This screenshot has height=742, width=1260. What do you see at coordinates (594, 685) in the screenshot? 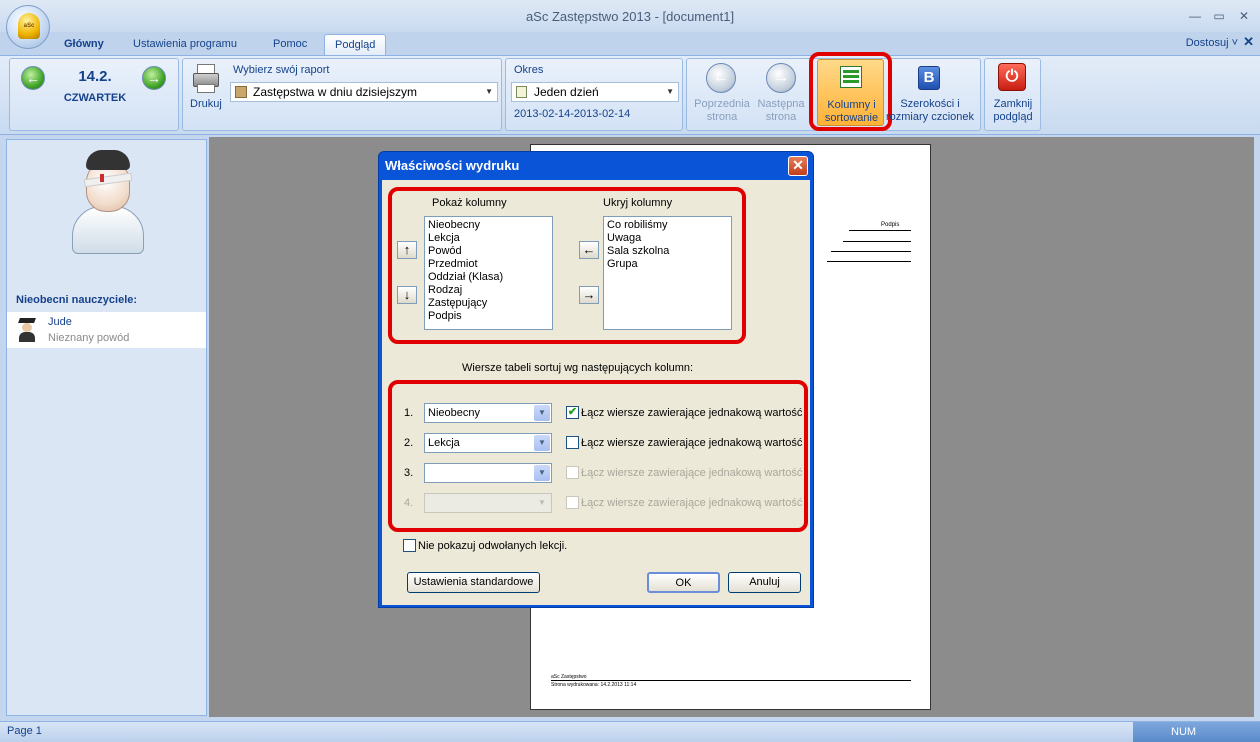
I see `preview-footer-2: Strona wydrukowana: 14.2.2013 11:14` at bounding box center [594, 685].